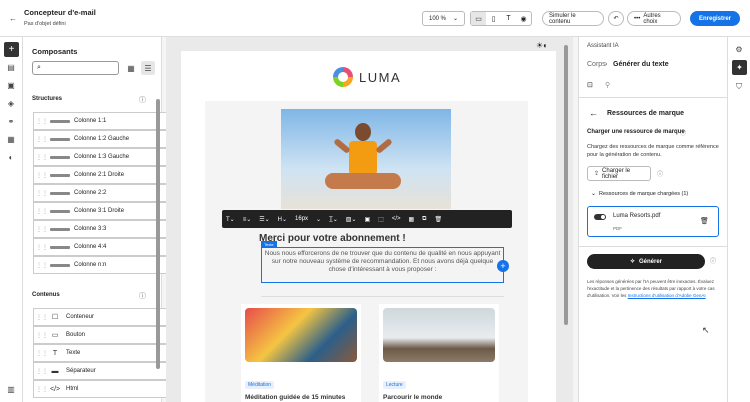  I want to click on mobile-icon: ▯, so click(493, 18).